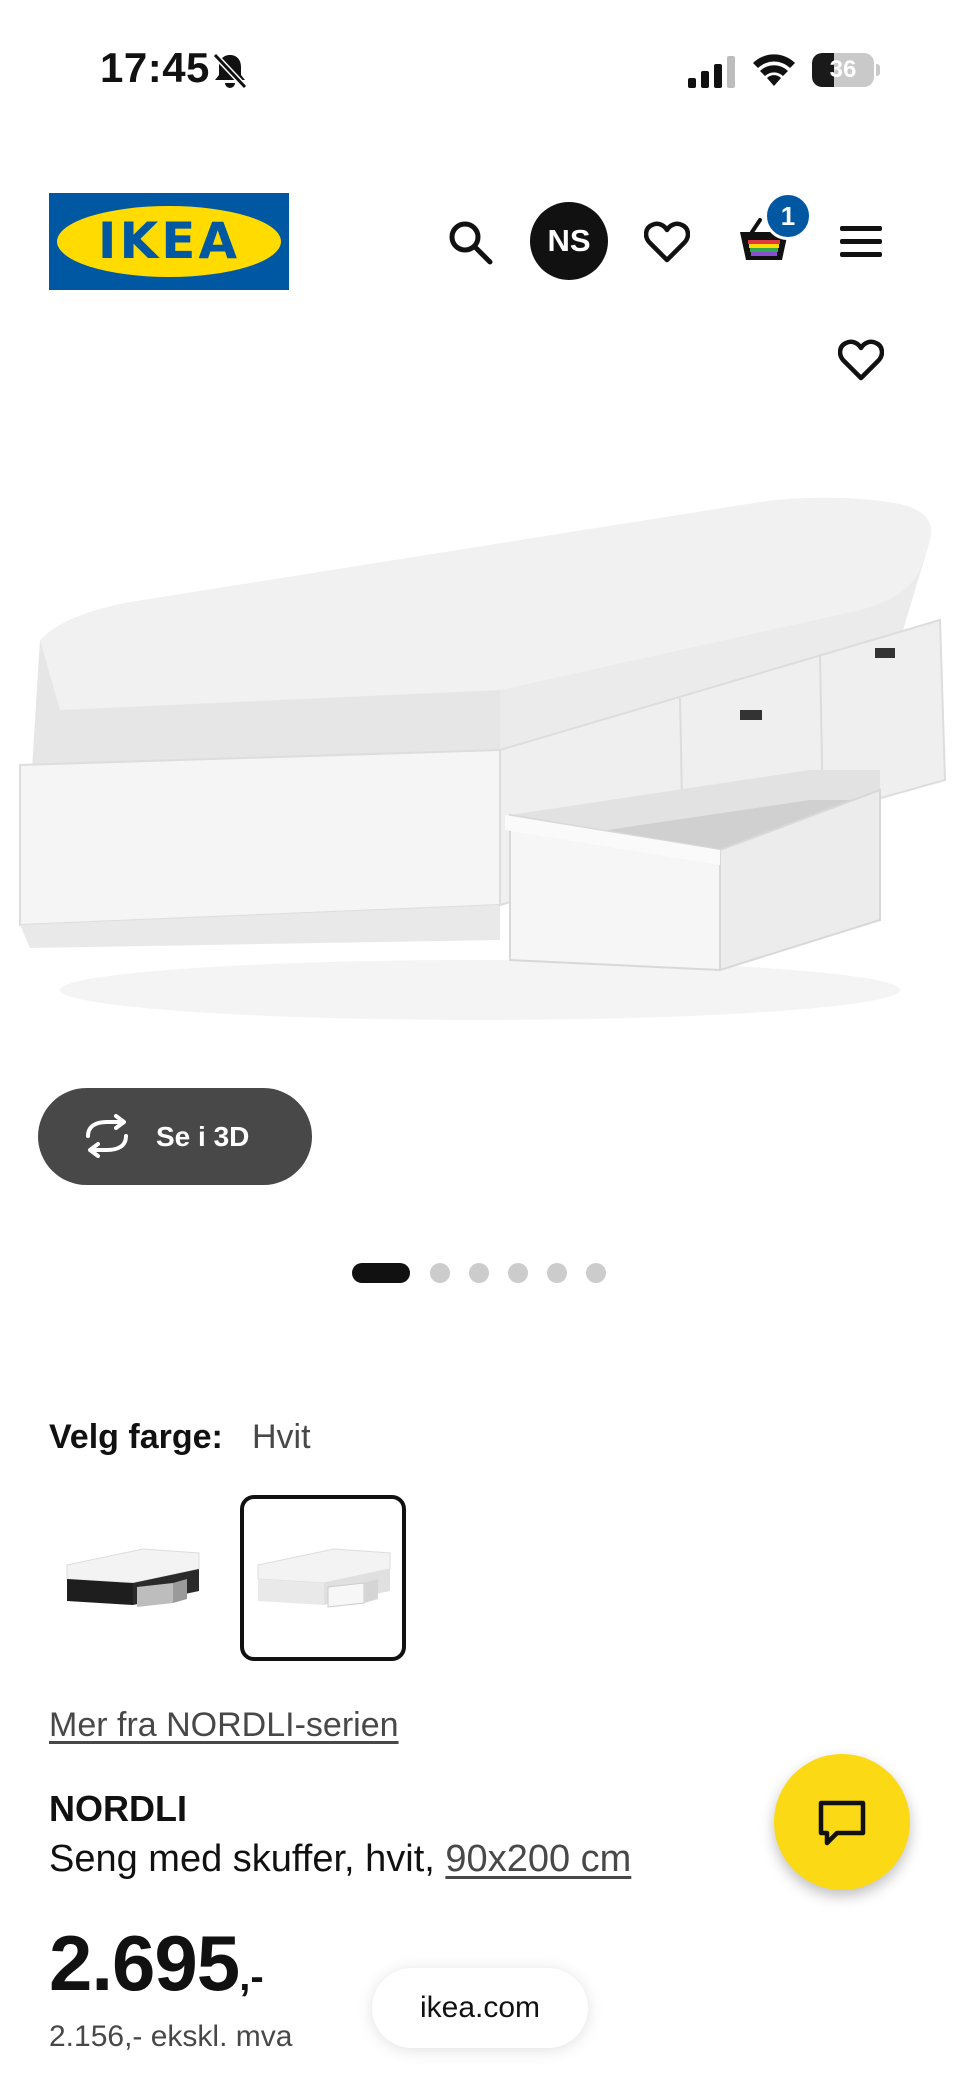 The image size is (960, 2081). I want to click on bell-slash-icon, so click(230, 71).